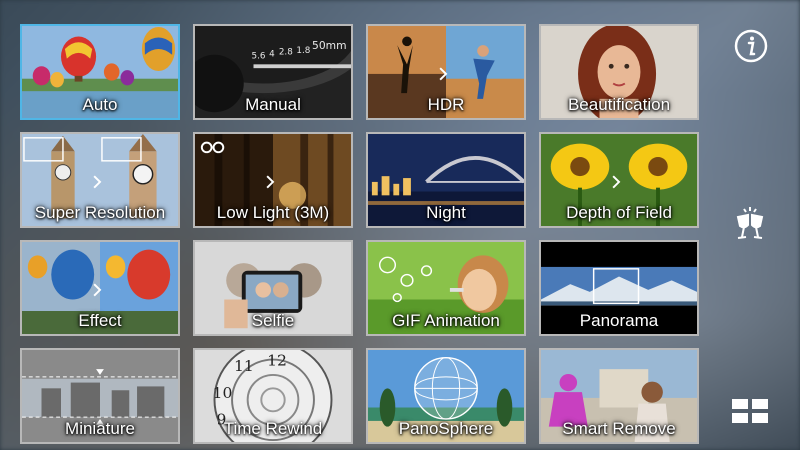 The height and width of the screenshot is (450, 800). I want to click on mode-tile-auto: Auto, so click(100, 72).